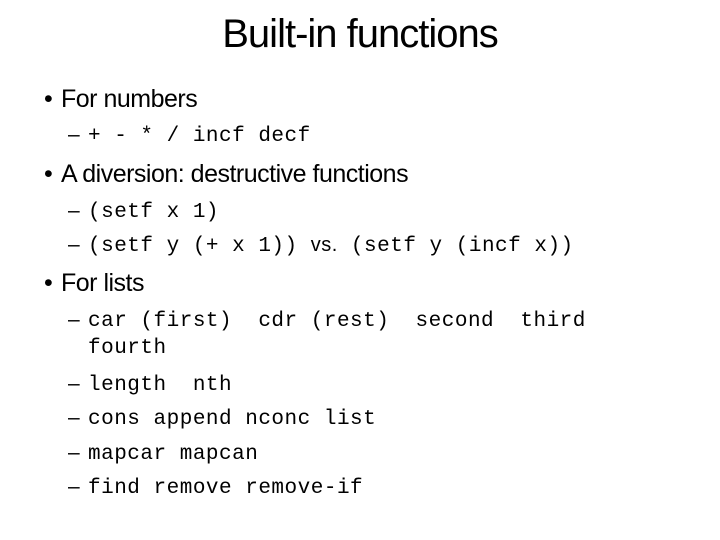 Image resolution: width=720 pixels, height=540 pixels. I want to click on sub-item-number-functions: – + - * / incf decf, so click(189, 135).